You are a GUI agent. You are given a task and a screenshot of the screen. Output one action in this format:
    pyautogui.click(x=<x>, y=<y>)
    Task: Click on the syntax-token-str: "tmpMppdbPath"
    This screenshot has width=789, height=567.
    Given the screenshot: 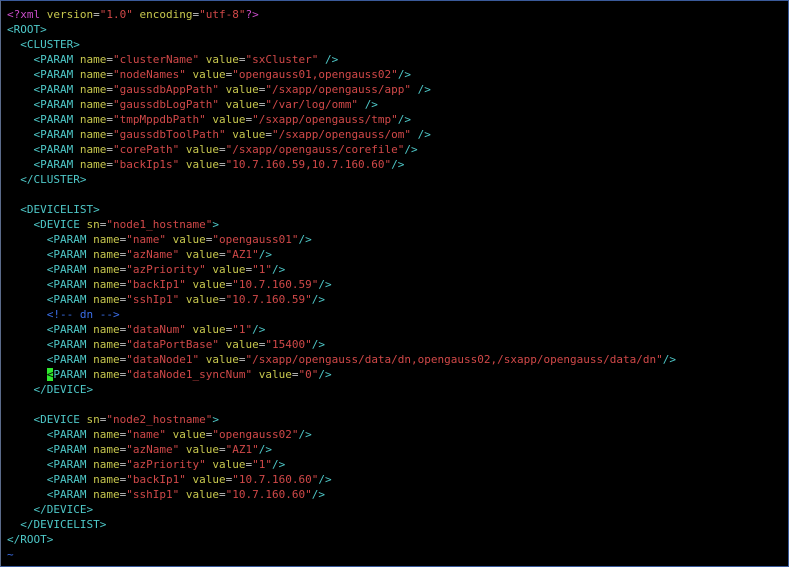 What is the action you would take?
    pyautogui.click(x=159, y=119)
    